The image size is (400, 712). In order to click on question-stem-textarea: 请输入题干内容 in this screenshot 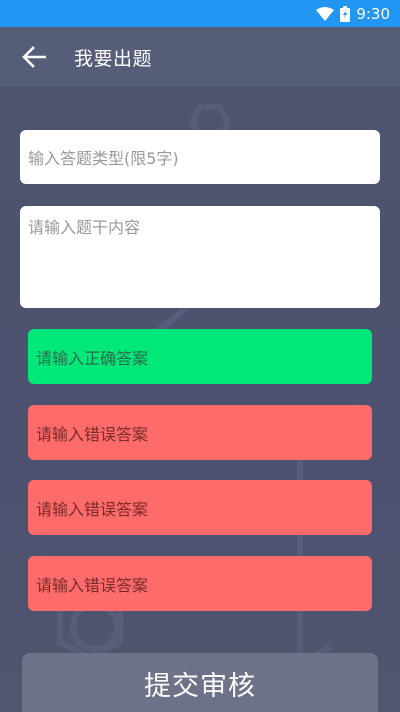, I will do `click(200, 257)`.